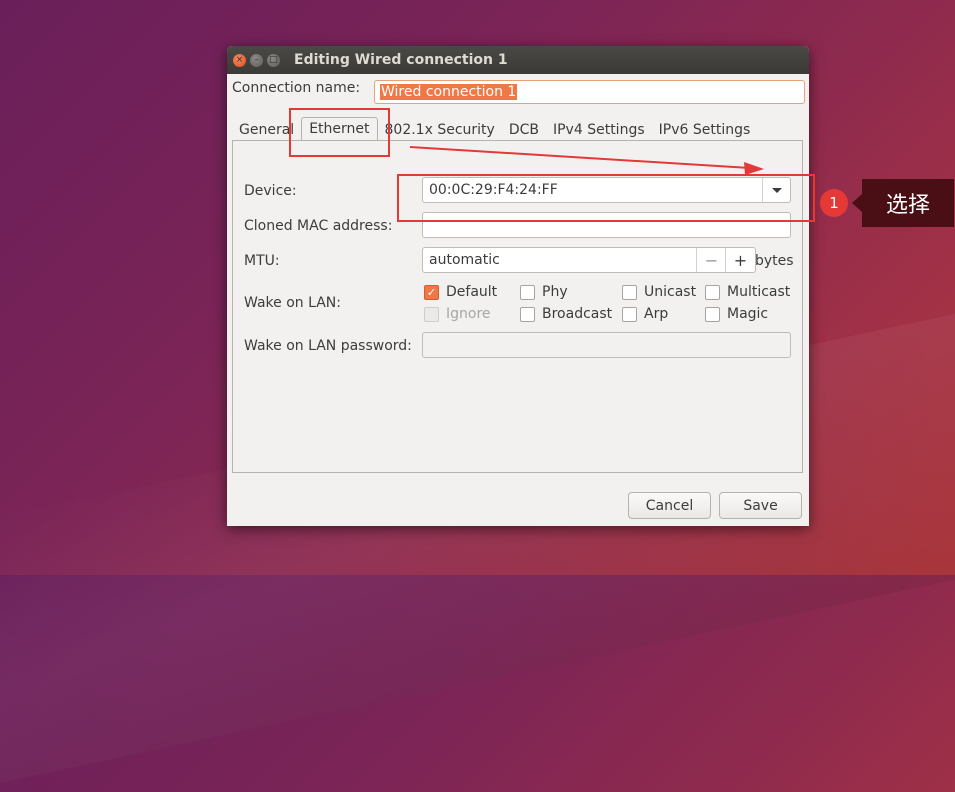 This screenshot has width=955, height=792. Describe the element at coordinates (834, 203) in the screenshot. I see `step-number-badge: 1` at that location.